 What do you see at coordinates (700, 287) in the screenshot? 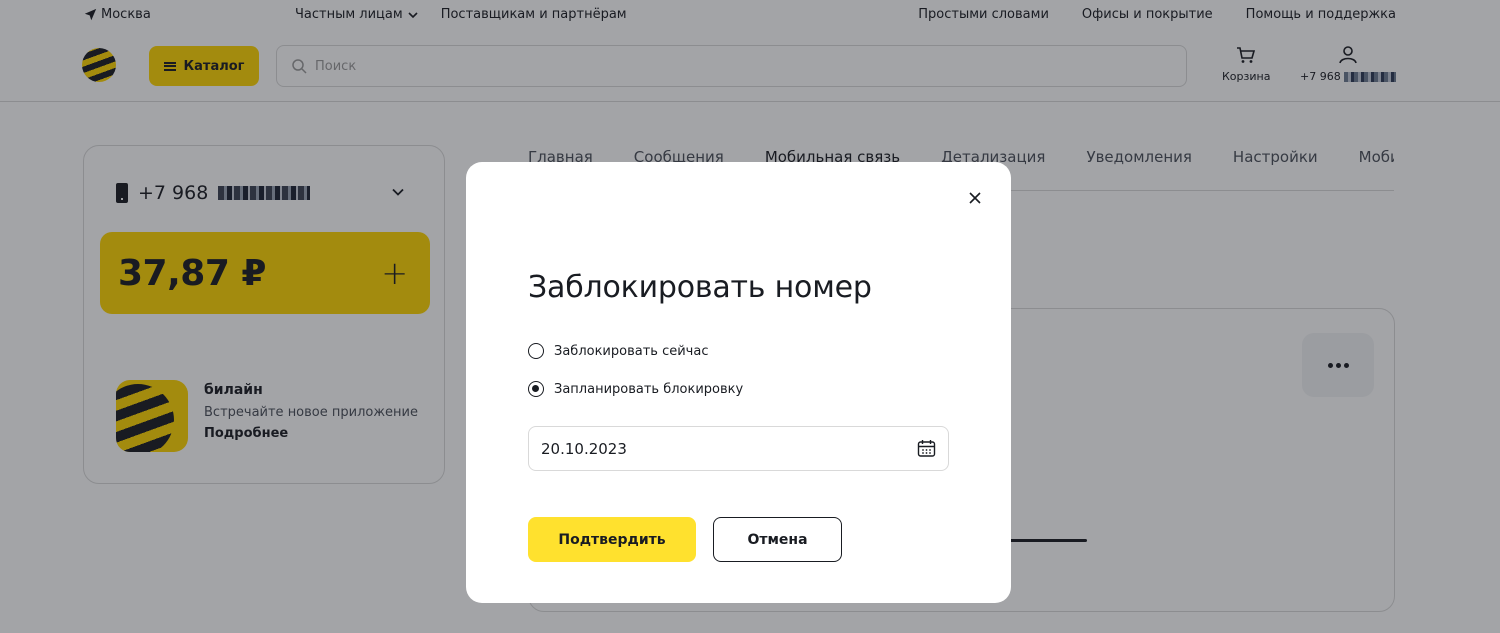
I see `dialog-title: Заблокировать номер` at bounding box center [700, 287].